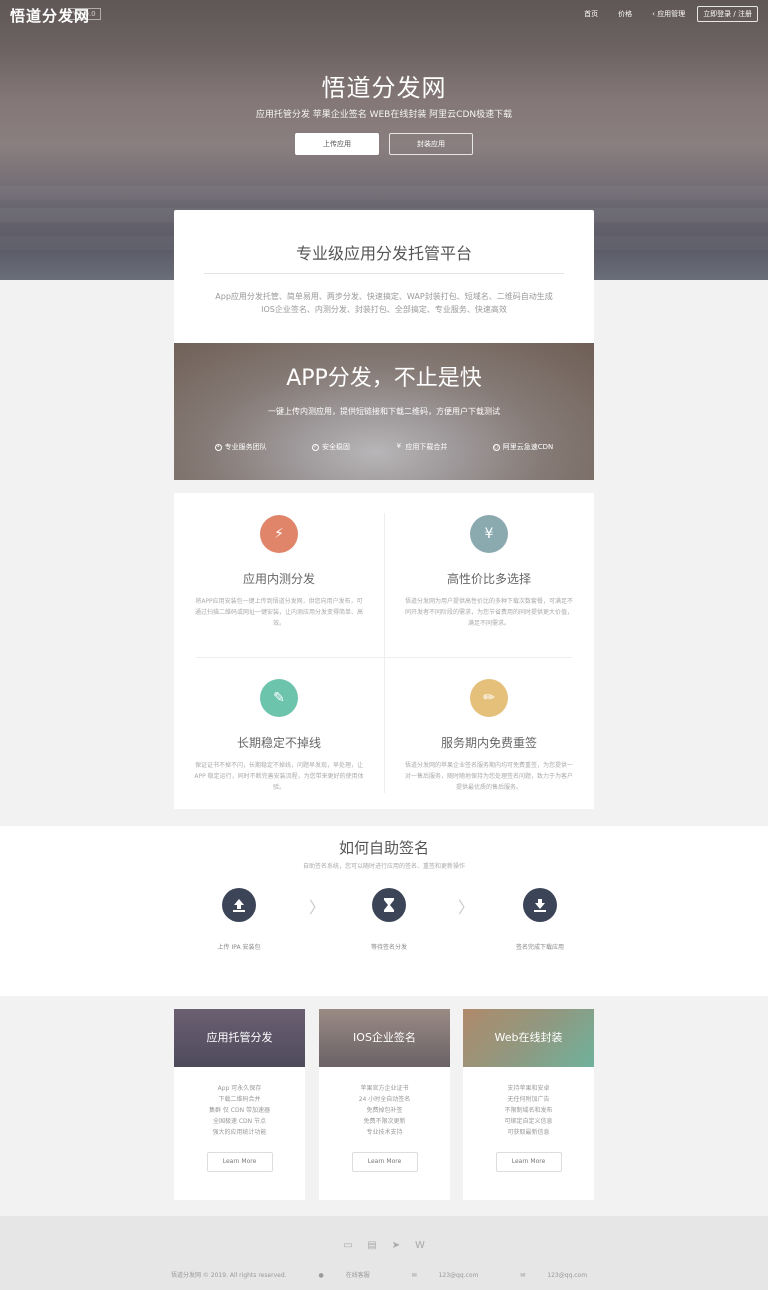  I want to click on footer-contact: ● 在线客服, so click(344, 1275).